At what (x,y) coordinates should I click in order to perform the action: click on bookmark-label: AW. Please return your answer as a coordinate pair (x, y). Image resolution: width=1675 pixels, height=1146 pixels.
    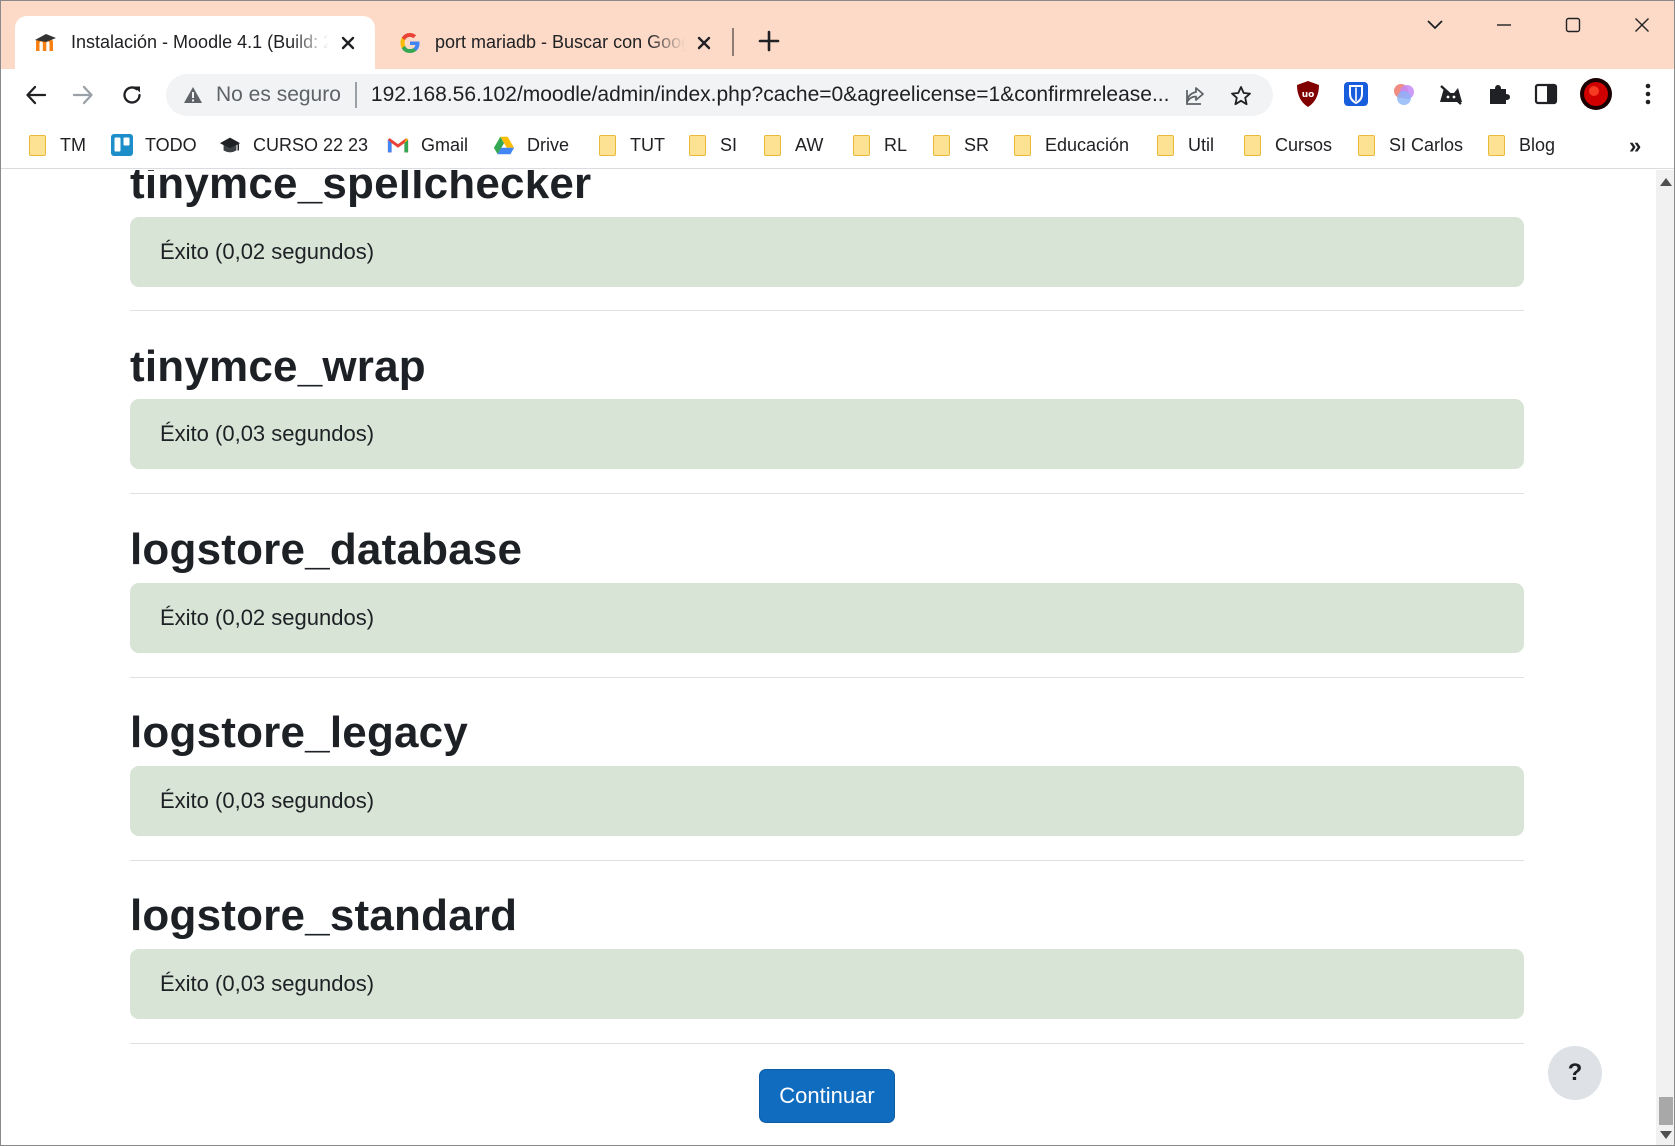
    Looking at the image, I should click on (809, 144).